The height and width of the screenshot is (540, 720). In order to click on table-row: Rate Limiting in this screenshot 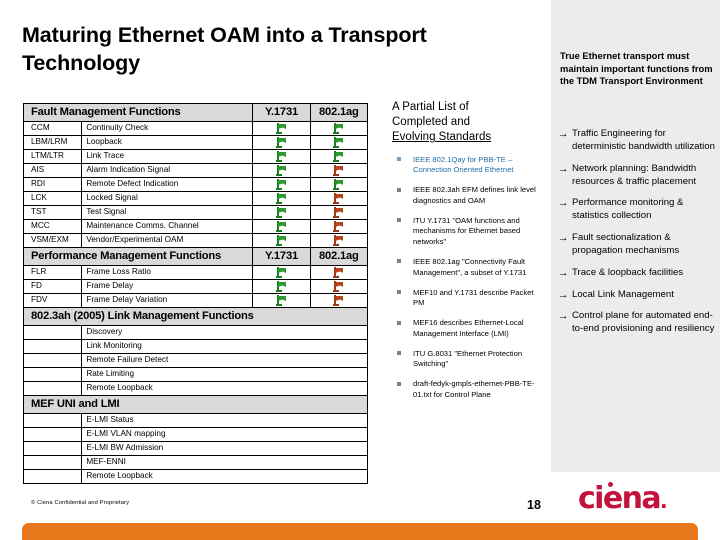, I will do `click(195, 374)`.